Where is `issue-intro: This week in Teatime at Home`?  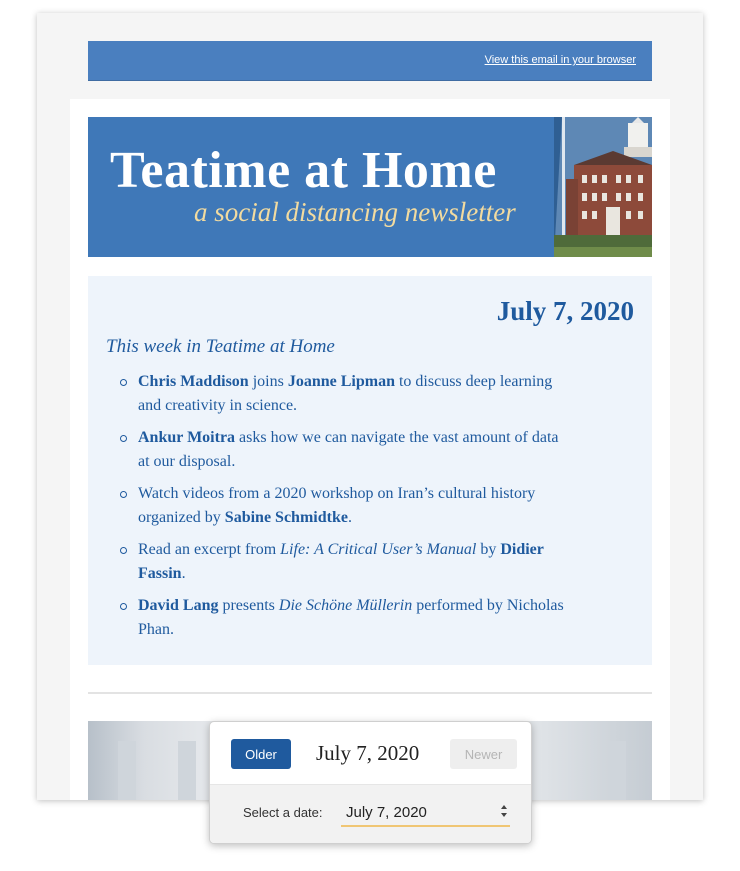 issue-intro: This week in Teatime at Home is located at coordinates (220, 346).